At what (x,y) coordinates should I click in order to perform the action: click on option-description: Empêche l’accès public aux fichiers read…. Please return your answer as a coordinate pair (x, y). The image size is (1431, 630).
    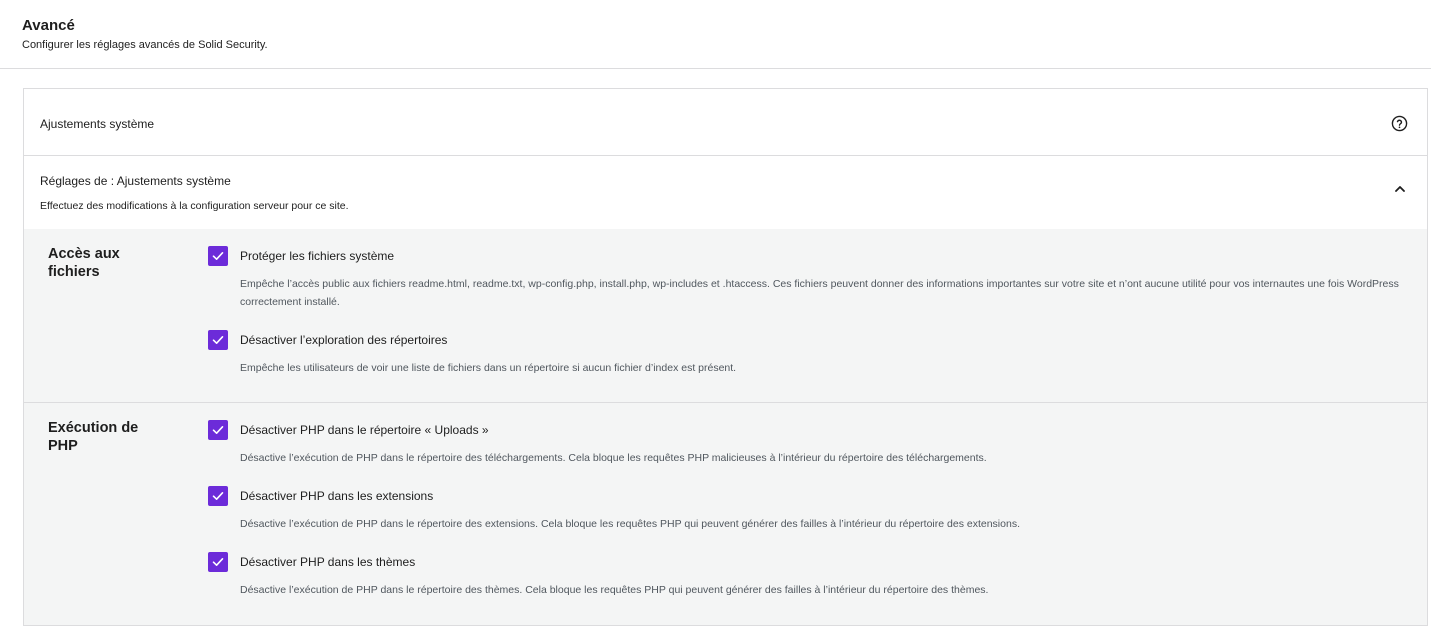
    Looking at the image, I should click on (819, 293).